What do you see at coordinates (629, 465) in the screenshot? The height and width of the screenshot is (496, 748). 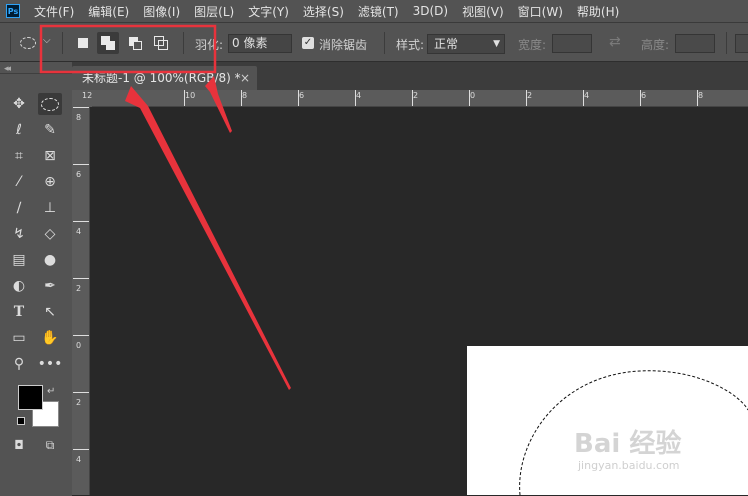 I see `baidu-watermark-url: jingyan.baidu.com` at bounding box center [629, 465].